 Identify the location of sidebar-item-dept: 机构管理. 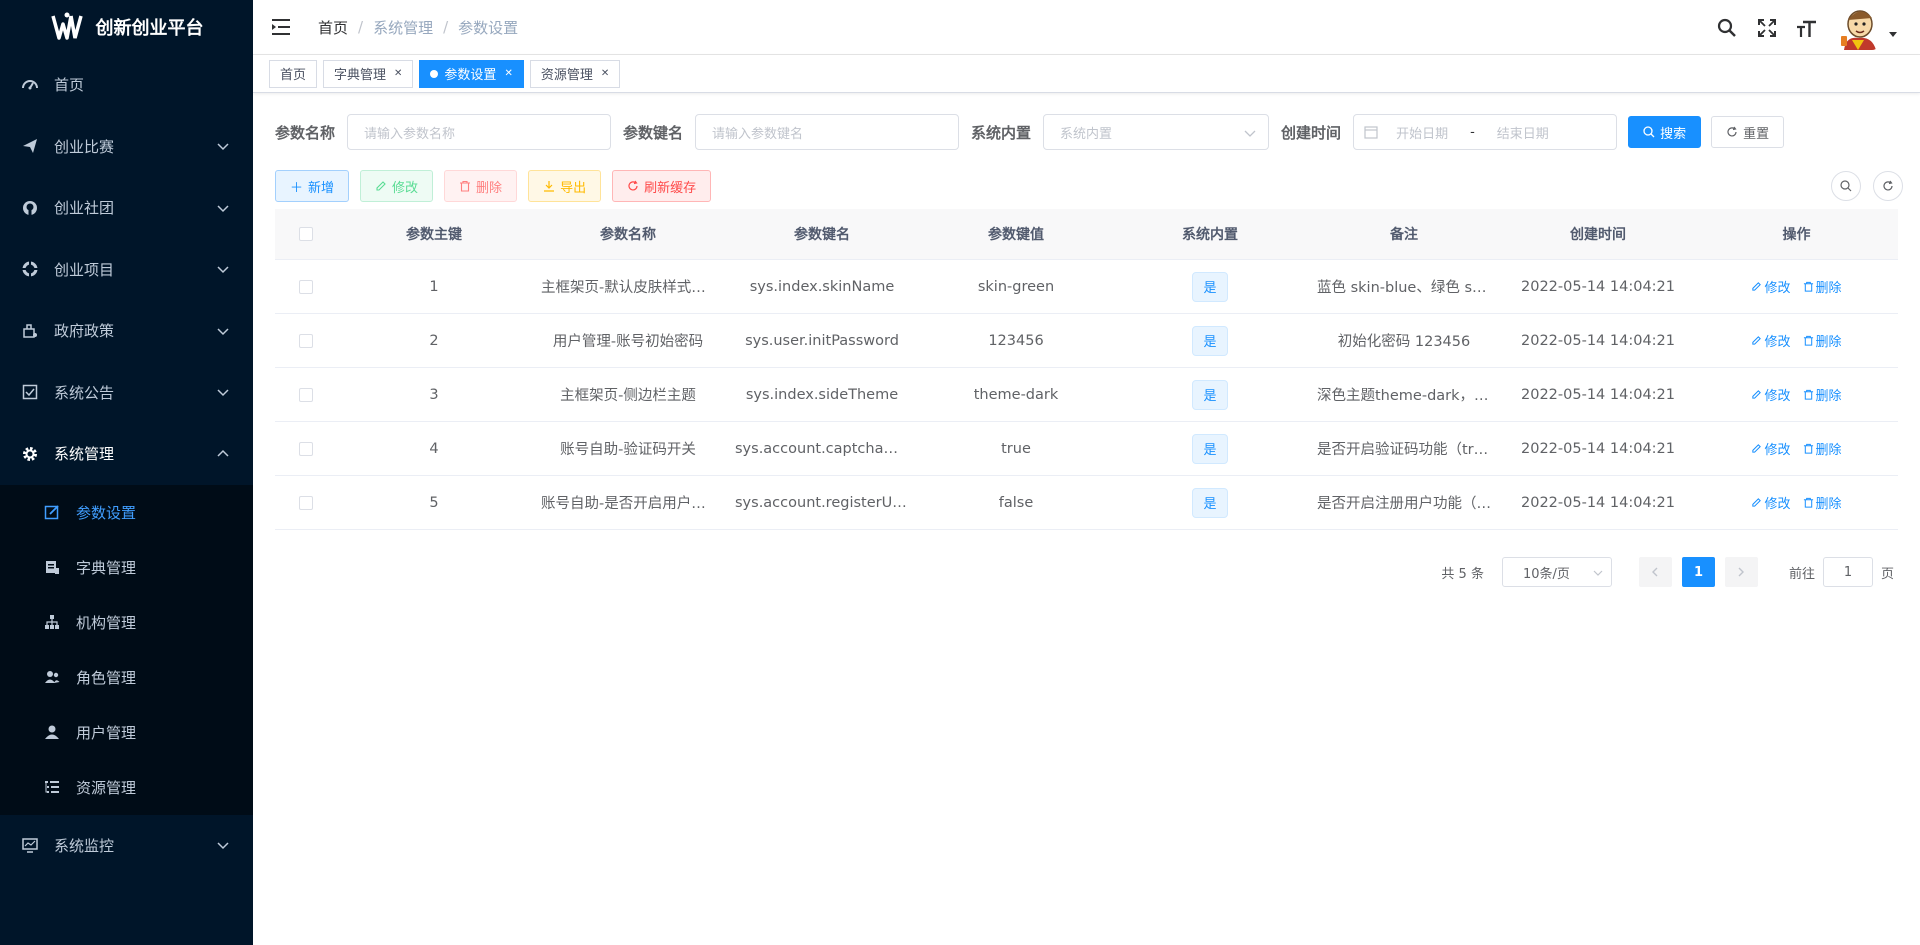
(126, 622).